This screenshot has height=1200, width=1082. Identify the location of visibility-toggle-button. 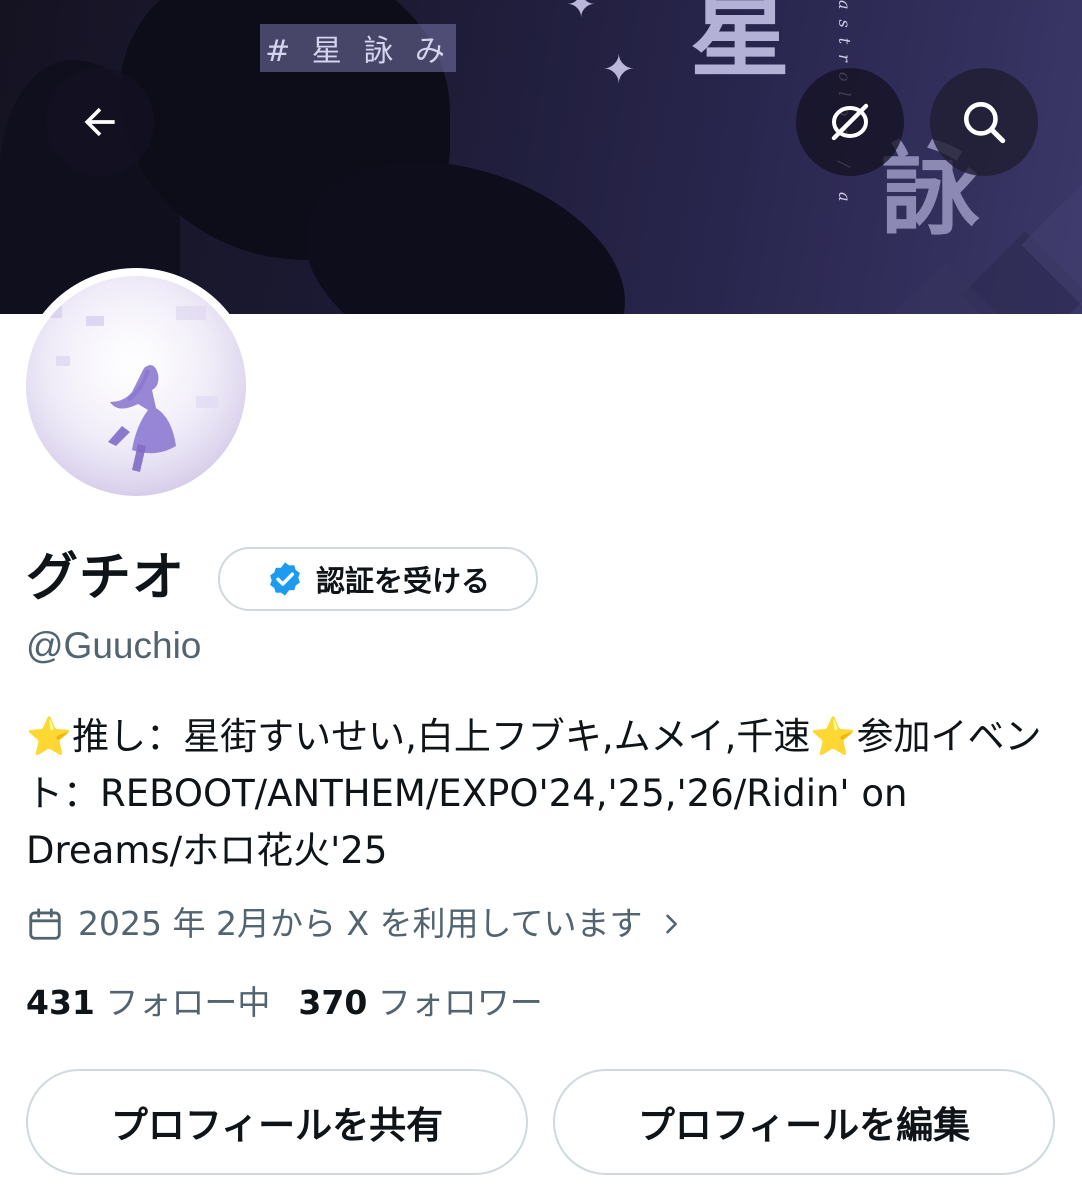
(850, 122).